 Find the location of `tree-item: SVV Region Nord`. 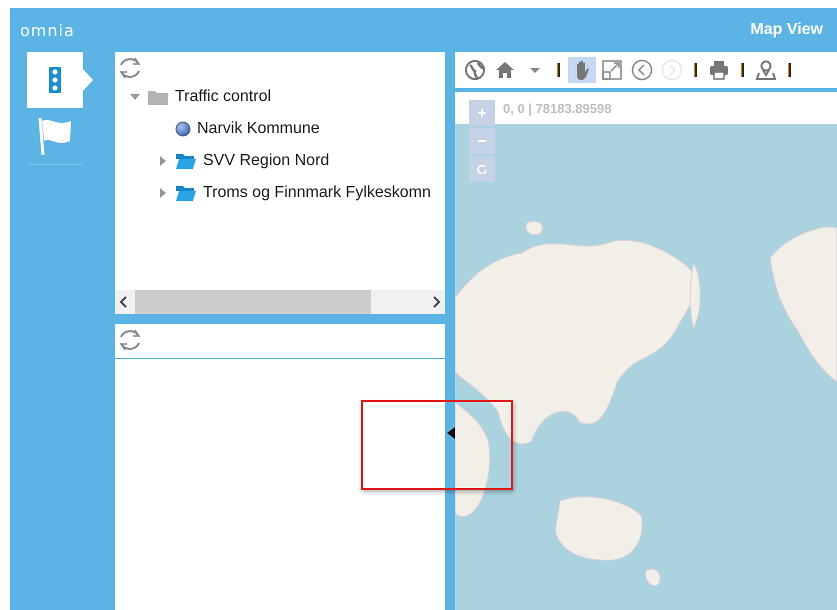

tree-item: SVV Region Nord is located at coordinates (301, 161).